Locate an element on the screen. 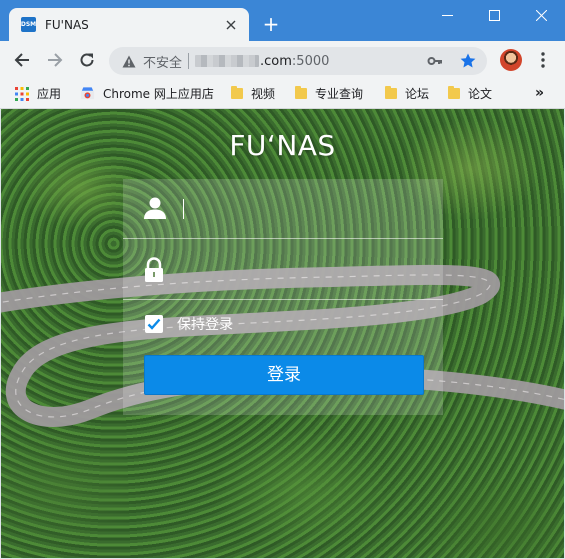  url-port: :5000 is located at coordinates (310, 61).